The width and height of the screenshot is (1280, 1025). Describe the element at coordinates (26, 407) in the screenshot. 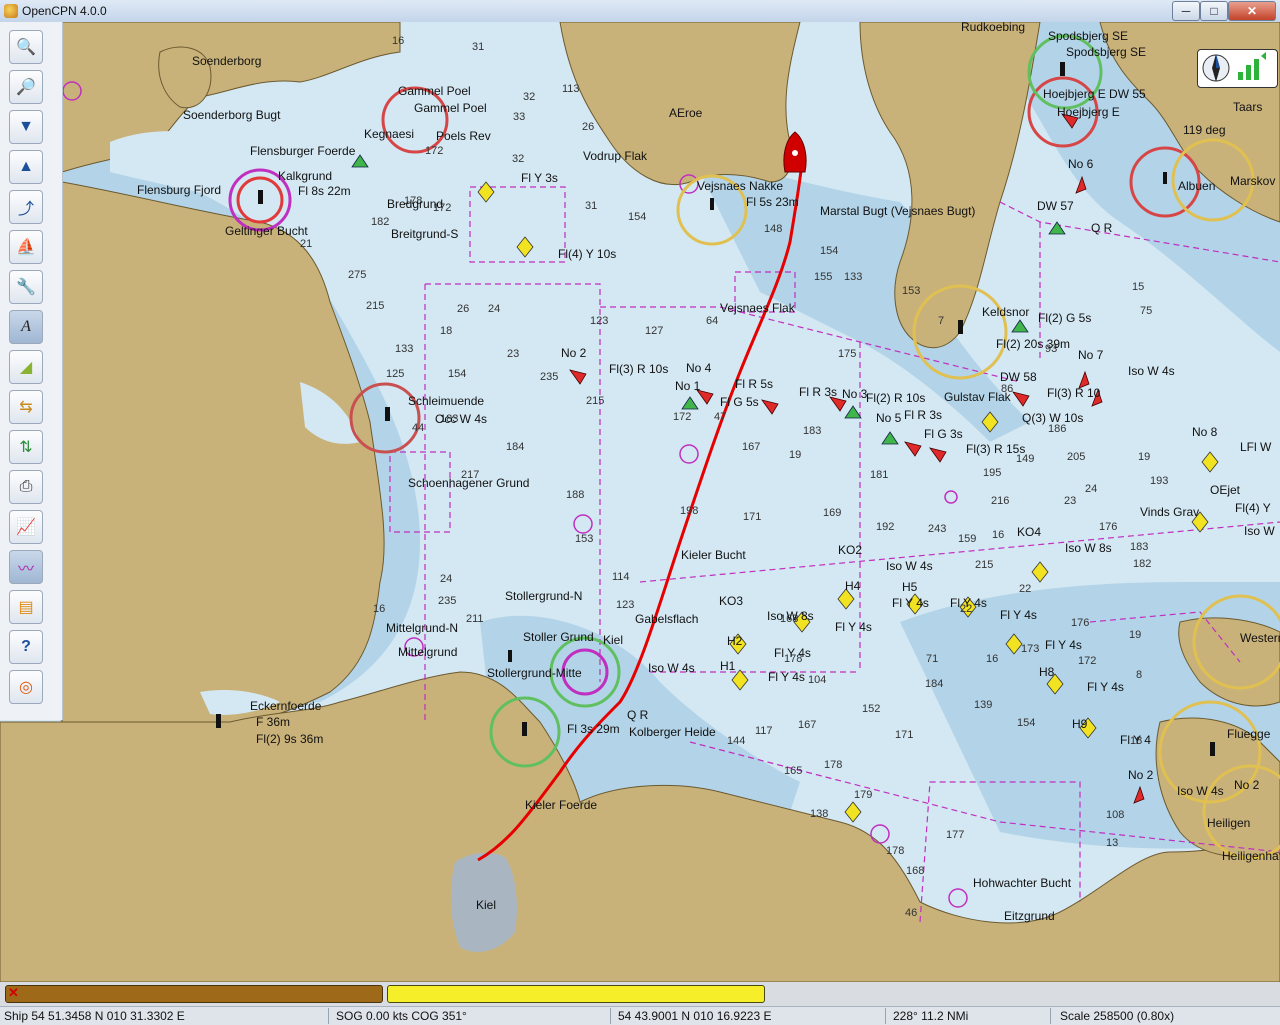

I see `tide-button: ⇆` at that location.